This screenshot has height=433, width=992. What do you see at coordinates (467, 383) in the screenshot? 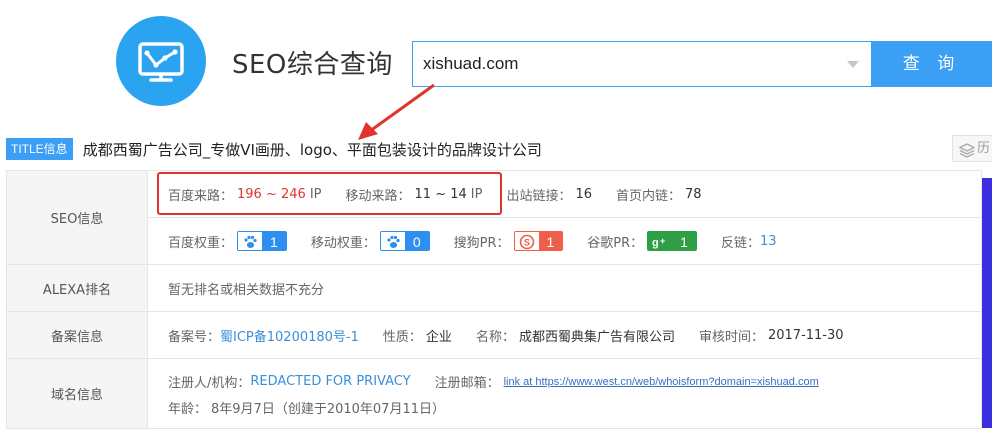
I see `email-key: 注册邮箱：` at bounding box center [467, 383].